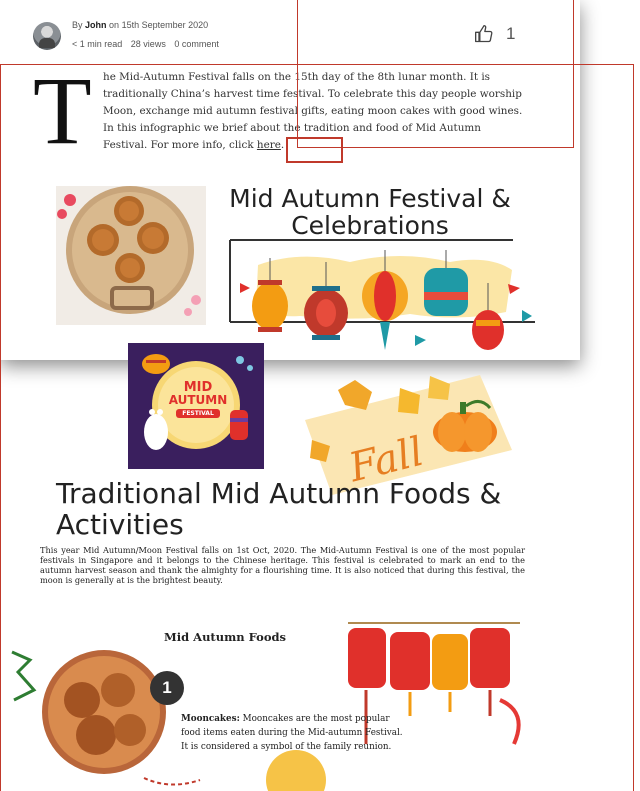  Describe the element at coordinates (314, 150) in the screenshot. I see `highlight-box-link` at that location.